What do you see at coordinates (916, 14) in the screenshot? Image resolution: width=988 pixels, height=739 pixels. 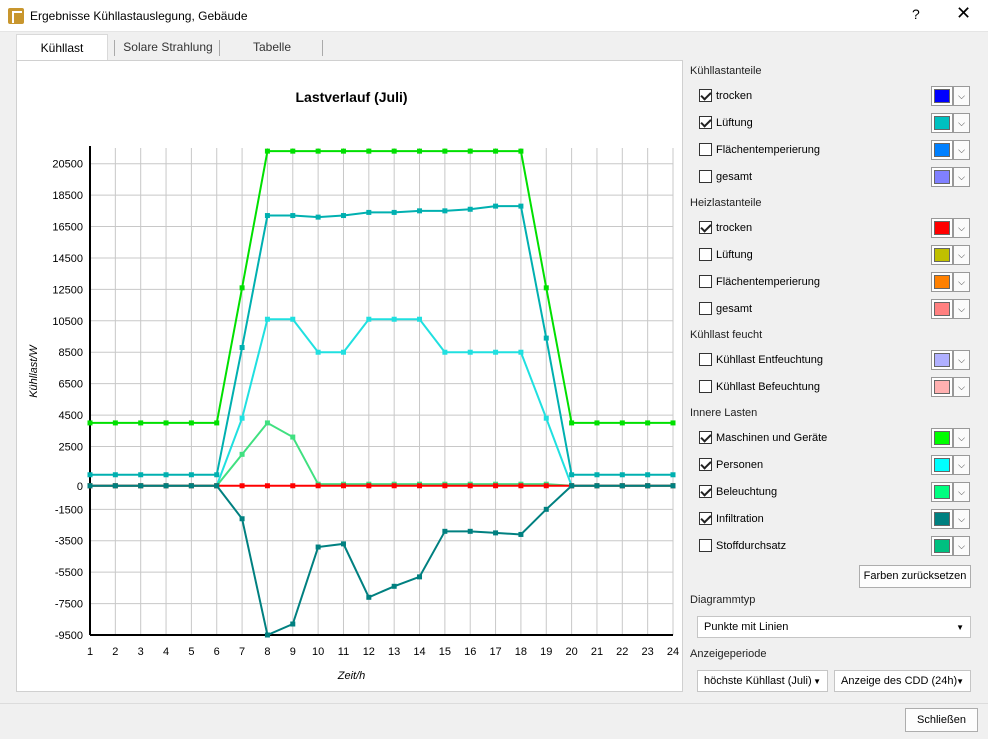 I see `help-button: ?` at bounding box center [916, 14].